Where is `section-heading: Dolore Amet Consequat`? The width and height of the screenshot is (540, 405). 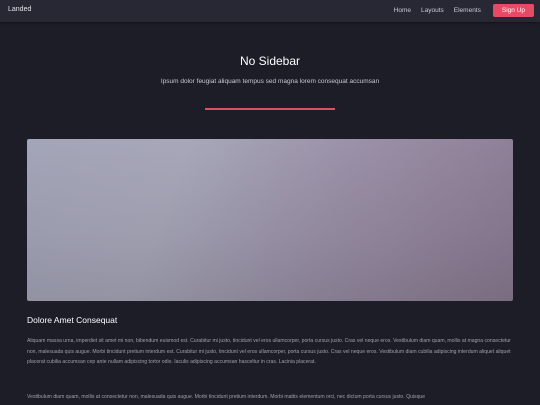
section-heading: Dolore Amet Consequat is located at coordinates (72, 320).